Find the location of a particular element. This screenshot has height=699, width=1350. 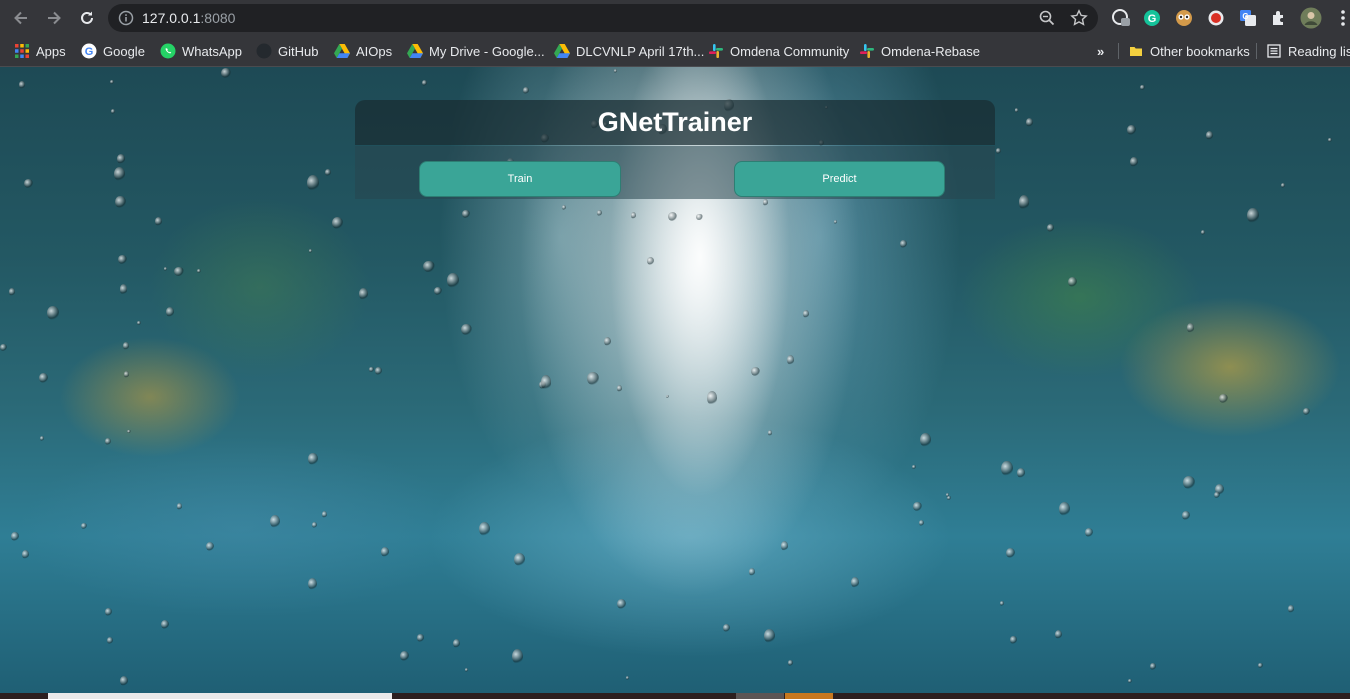

github-icon is located at coordinates (264, 51).